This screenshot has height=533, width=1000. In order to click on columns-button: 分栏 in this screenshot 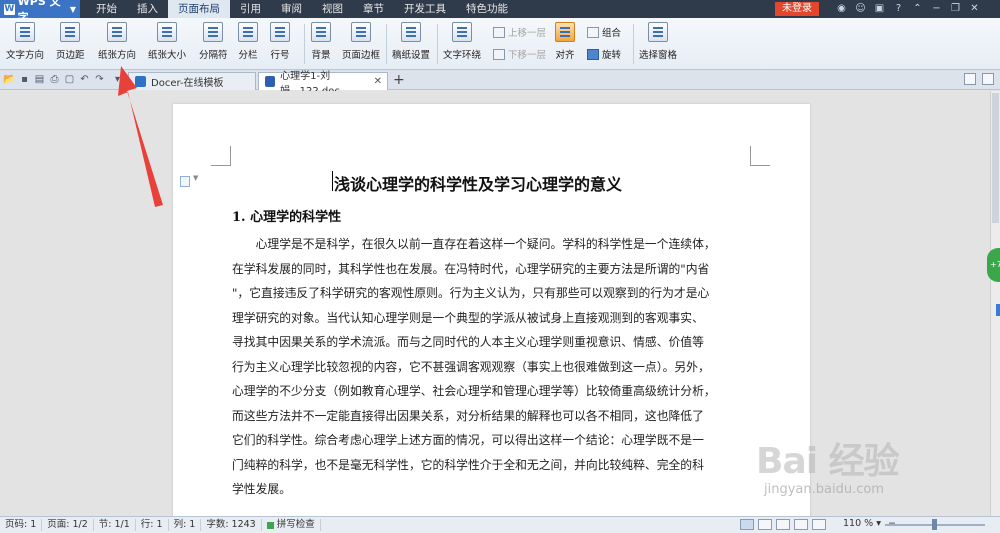, I will do `click(248, 39)`.